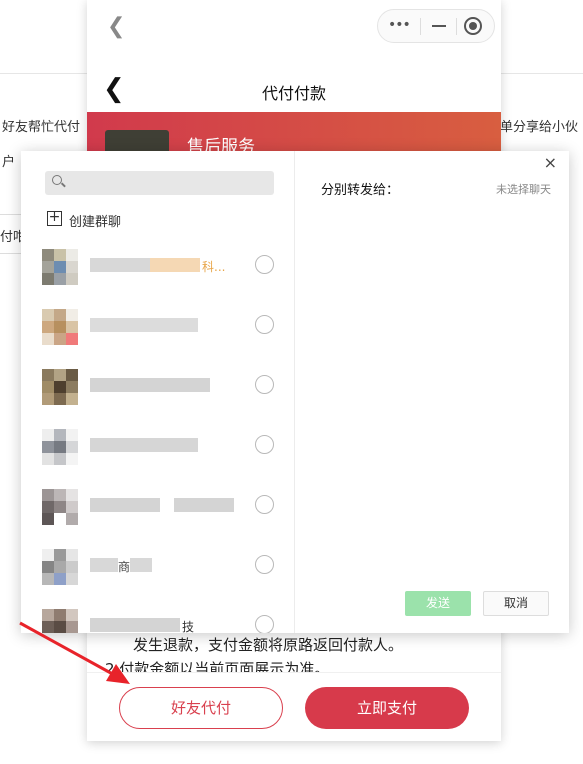 The height and width of the screenshot is (764, 583). What do you see at coordinates (438, 603) in the screenshot?
I see `send-button: 发送` at bounding box center [438, 603].